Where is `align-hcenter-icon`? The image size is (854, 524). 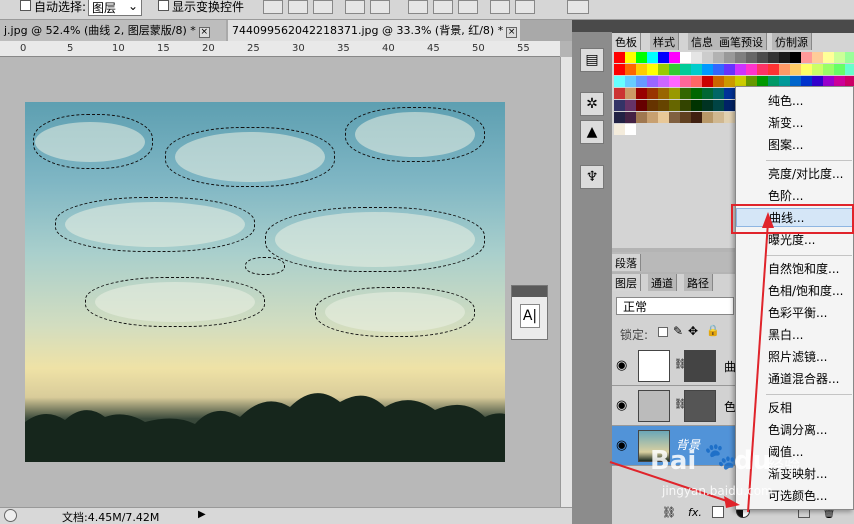
align-hcenter-icon is located at coordinates (380, 7).